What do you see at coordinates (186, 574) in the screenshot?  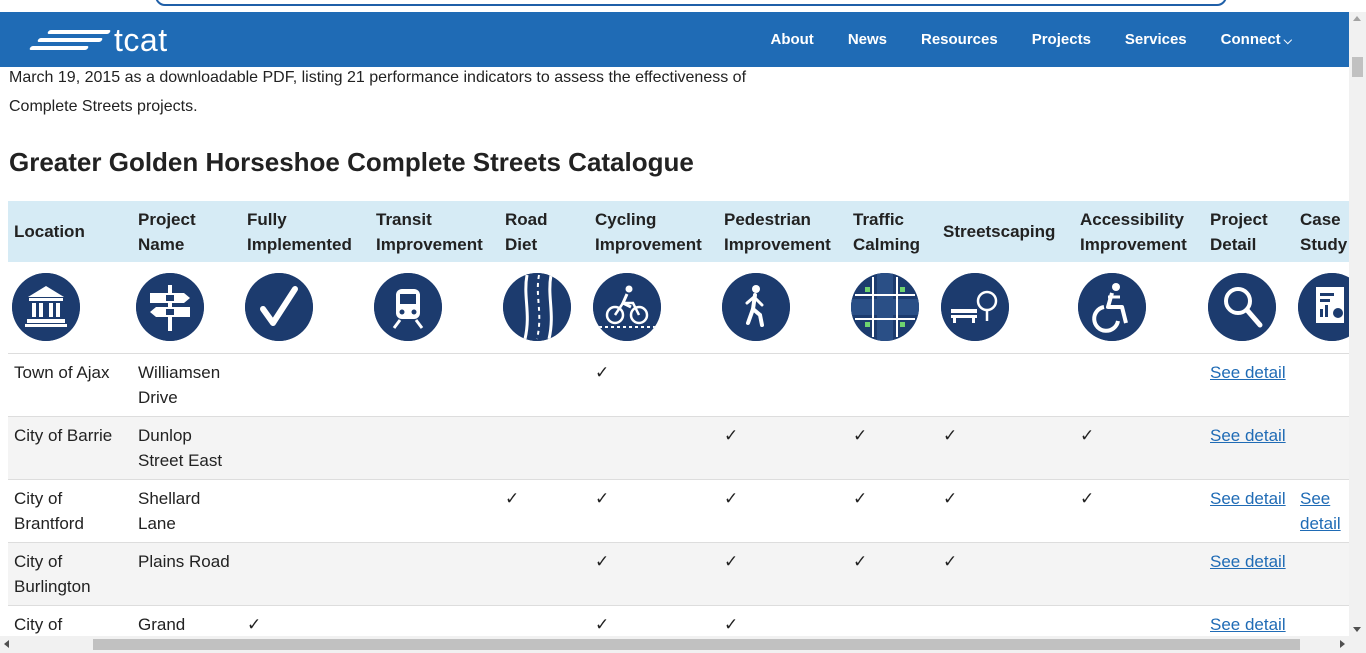 I see `project-name-cell: Plains Road` at bounding box center [186, 574].